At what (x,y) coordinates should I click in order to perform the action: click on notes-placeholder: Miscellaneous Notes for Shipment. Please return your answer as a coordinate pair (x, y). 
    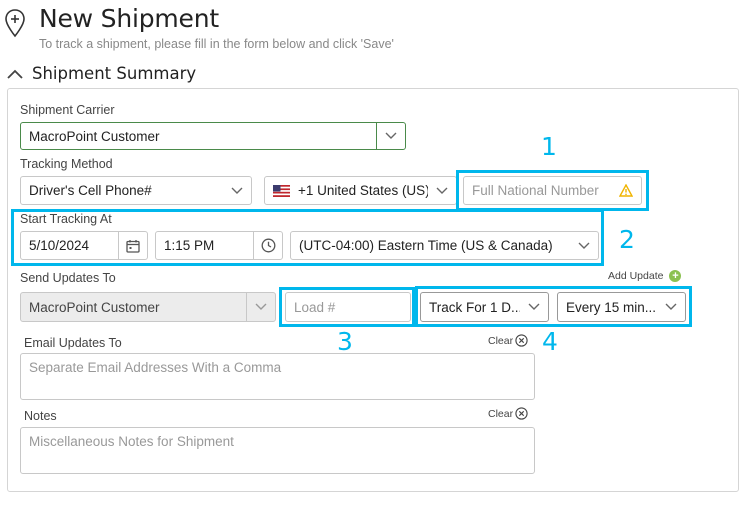
    Looking at the image, I should click on (131, 441).